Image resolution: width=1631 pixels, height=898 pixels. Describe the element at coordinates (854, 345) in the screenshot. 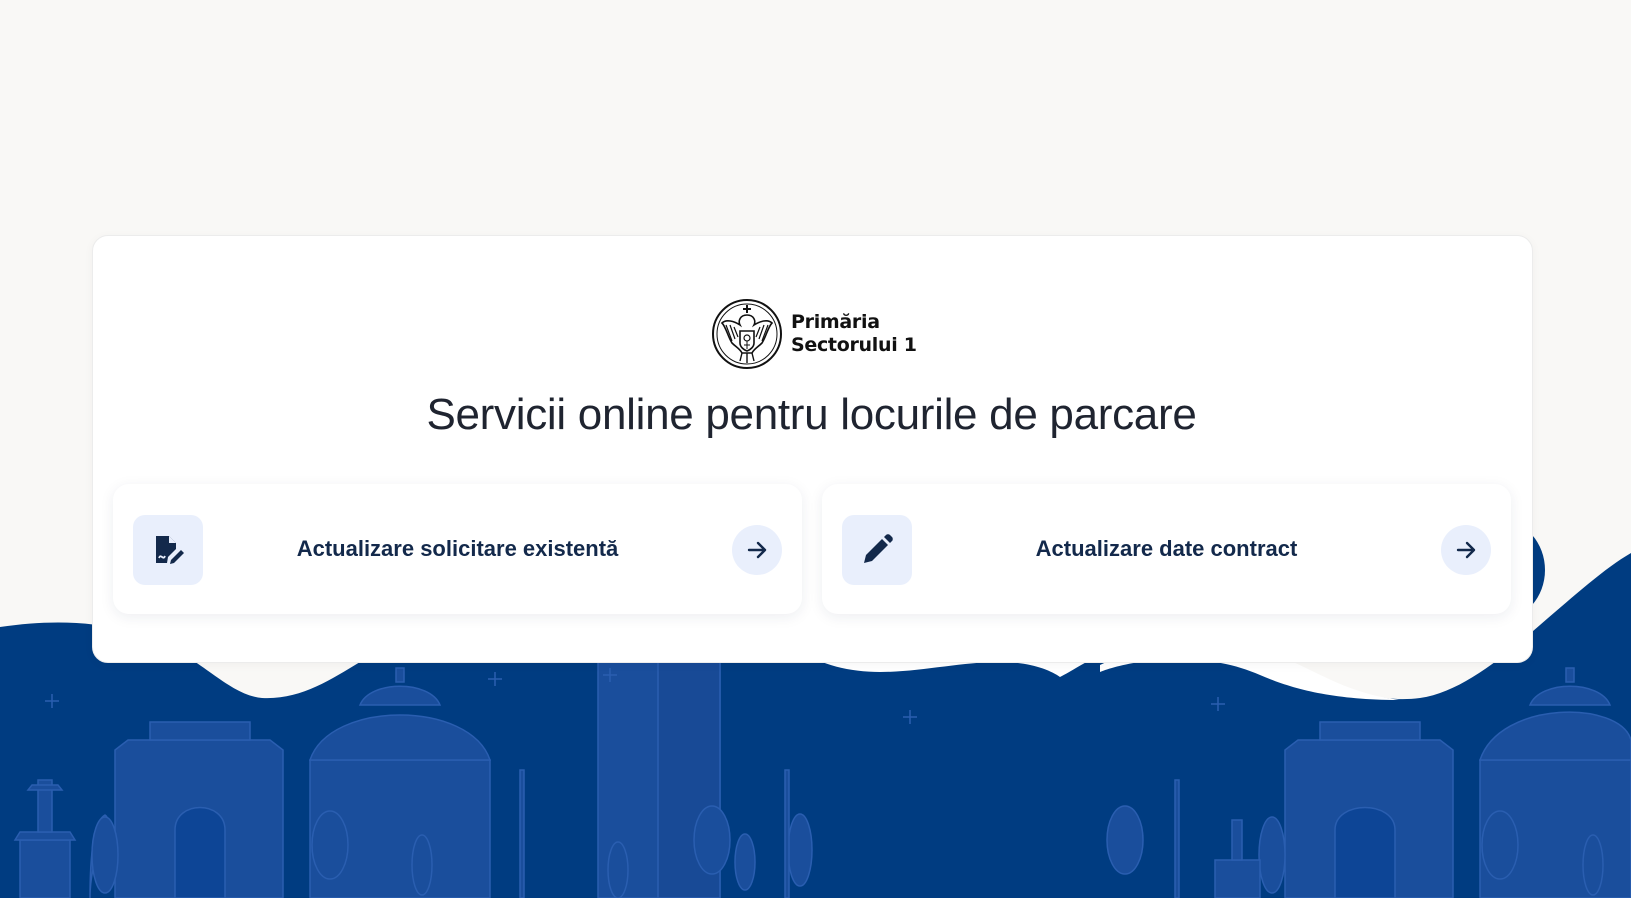

I see `logo-line-2: Sectorului 1` at that location.